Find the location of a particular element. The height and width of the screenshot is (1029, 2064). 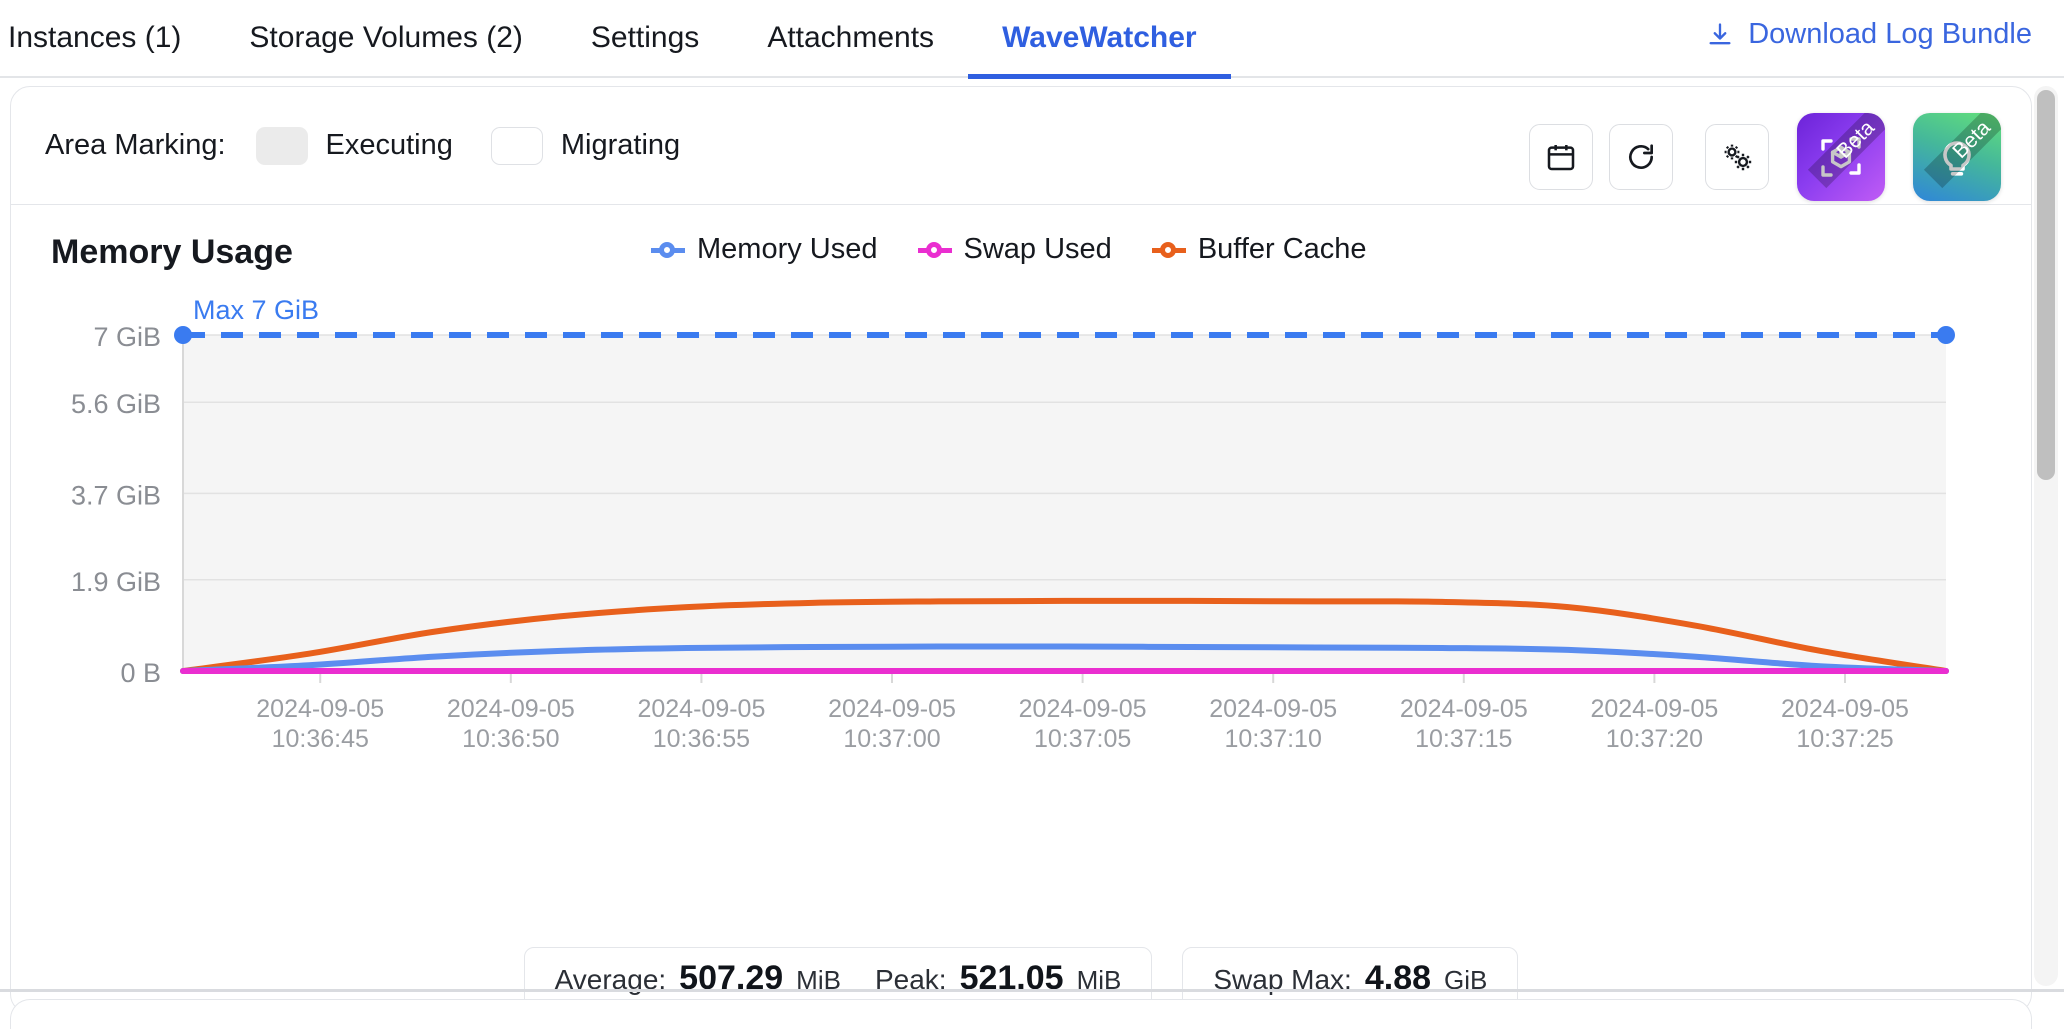

legend-item-buffer-cache: Buffer Cache is located at coordinates (1259, 249).